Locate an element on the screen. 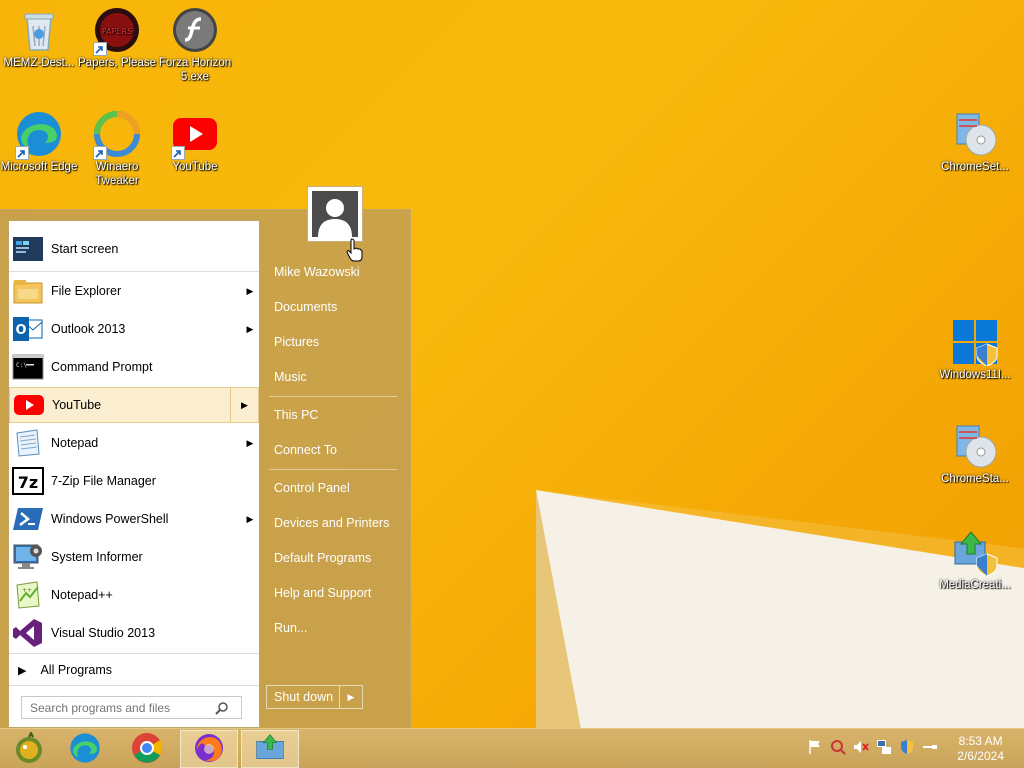 The image size is (1024, 768). start-item-label: Windows PowerShell is located at coordinates (110, 519).